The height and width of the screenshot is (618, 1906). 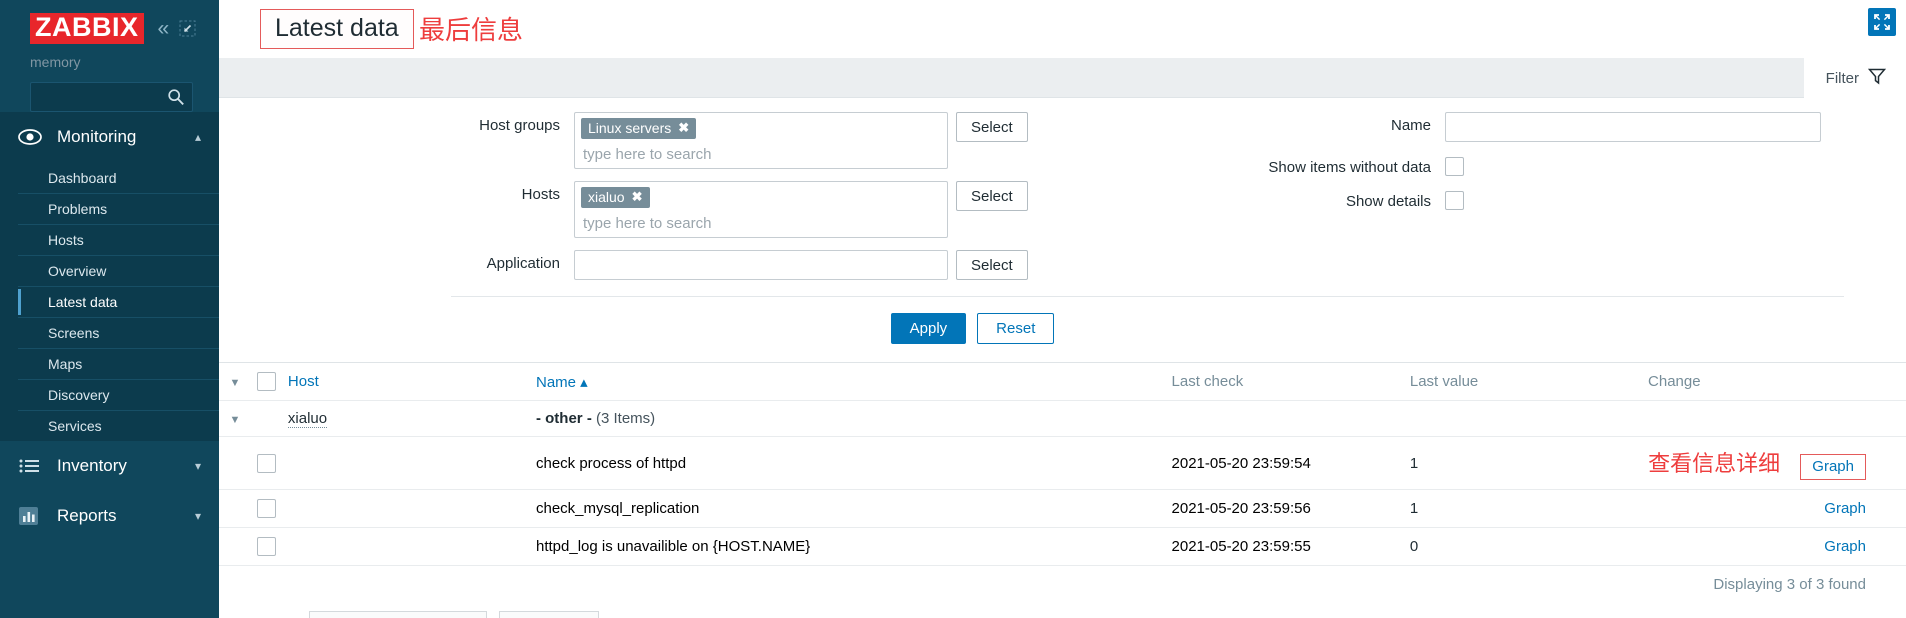 What do you see at coordinates (928, 328) in the screenshot?
I see `apply-button: Apply` at bounding box center [928, 328].